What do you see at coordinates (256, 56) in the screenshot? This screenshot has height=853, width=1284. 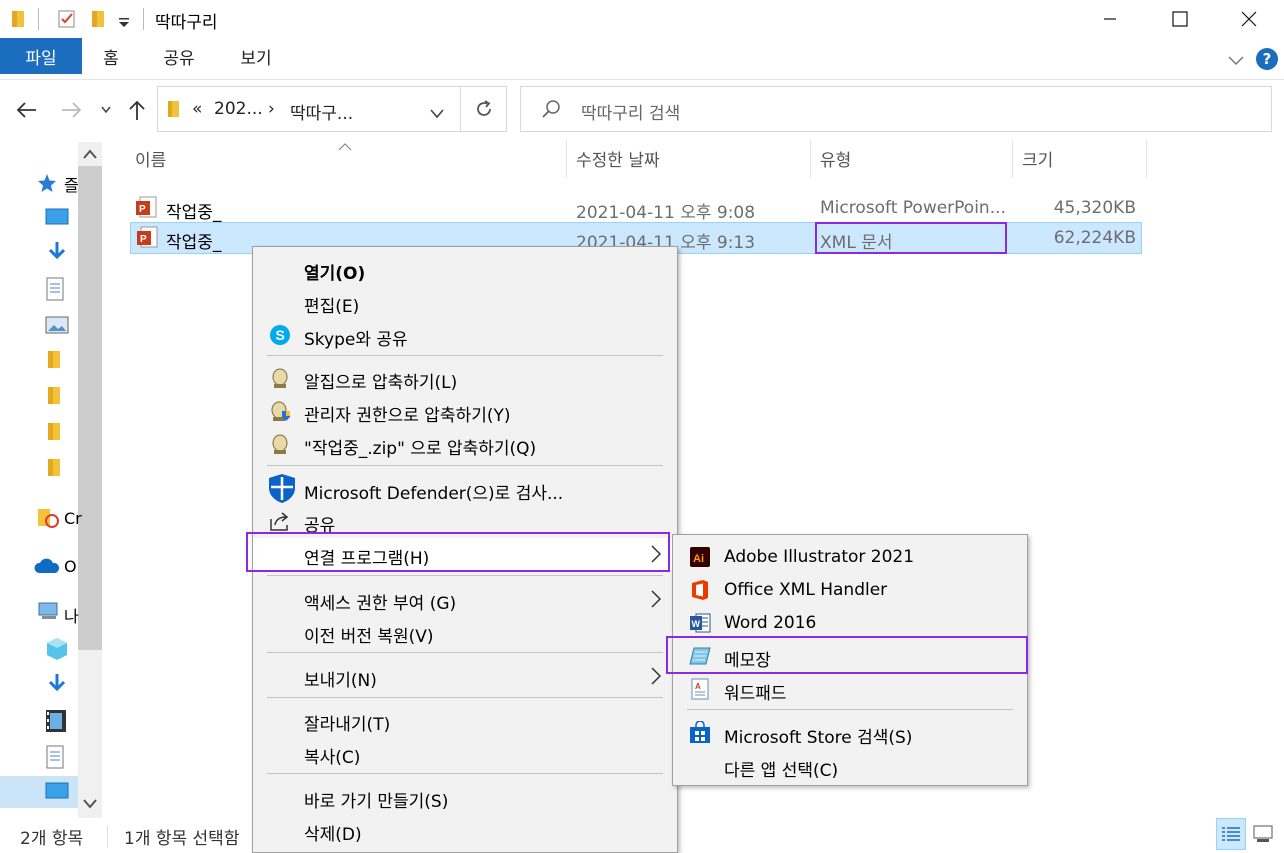 I see `tab-view: 보기` at bounding box center [256, 56].